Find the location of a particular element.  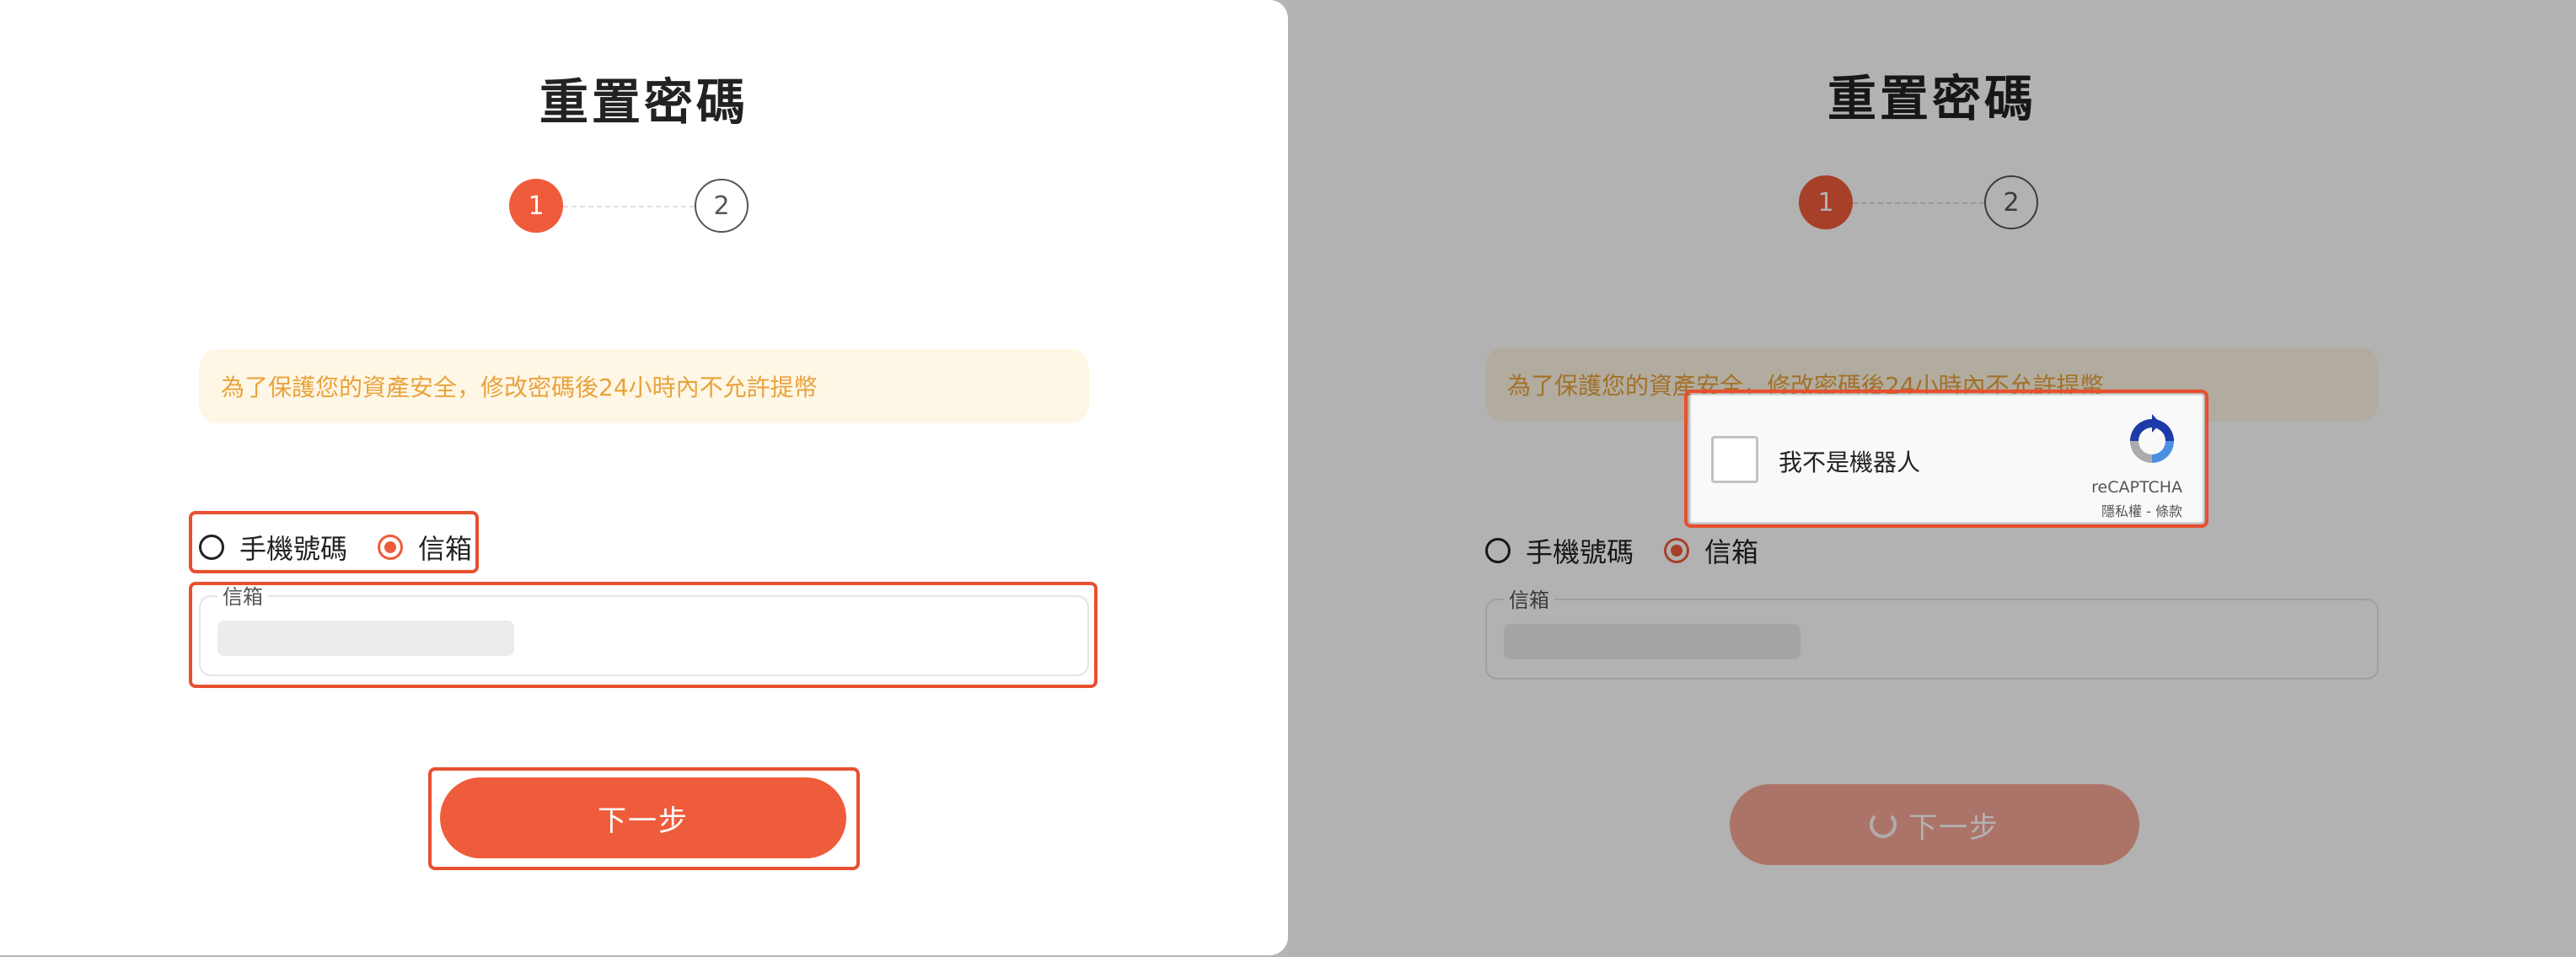

security-notice: 為了保護您的資產安全，修改密碼後24小時內不允許提幣 is located at coordinates (644, 386).